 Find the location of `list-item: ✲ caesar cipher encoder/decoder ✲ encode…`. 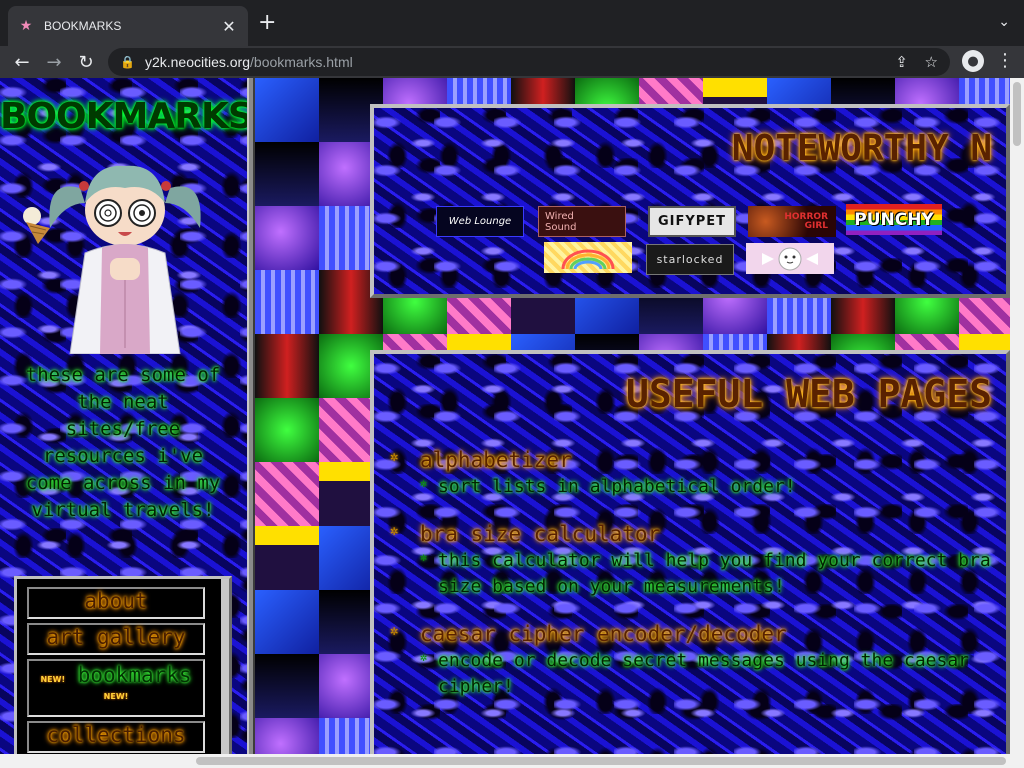

list-item: ✲ caesar cipher encoder/decoder ✲ encode… is located at coordinates (690, 660).